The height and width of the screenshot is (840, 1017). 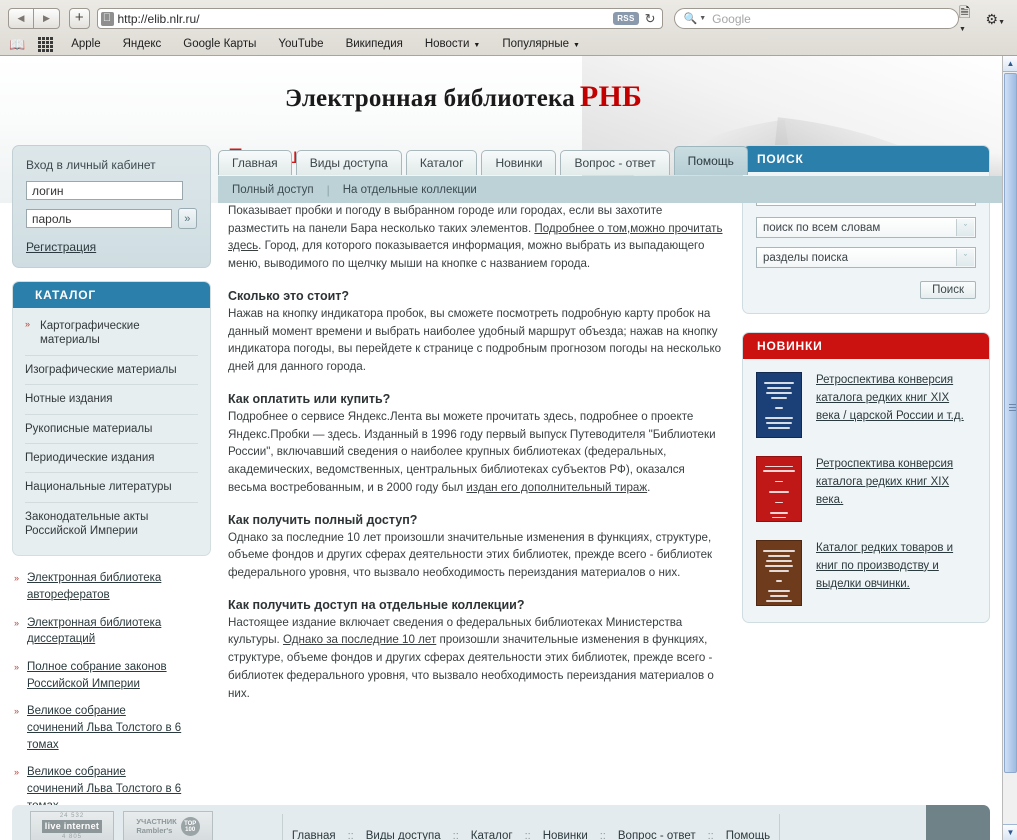 What do you see at coordinates (748, 835) in the screenshot?
I see `footer-link-pomoshch: Помощь` at bounding box center [748, 835].